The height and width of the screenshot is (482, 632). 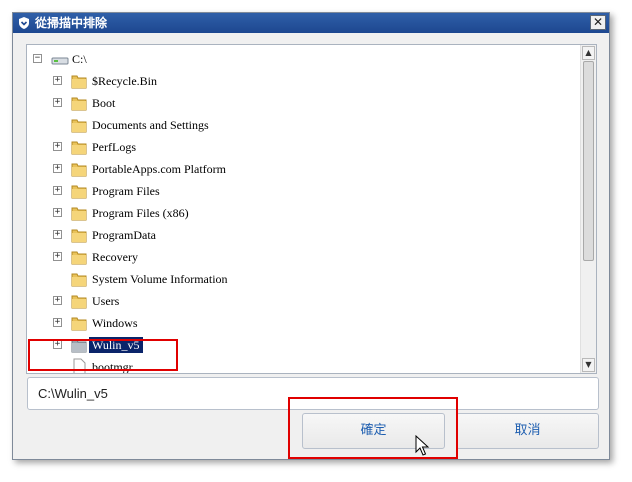 What do you see at coordinates (104, 103) in the screenshot?
I see `tree-item-label: Boot` at bounding box center [104, 103].